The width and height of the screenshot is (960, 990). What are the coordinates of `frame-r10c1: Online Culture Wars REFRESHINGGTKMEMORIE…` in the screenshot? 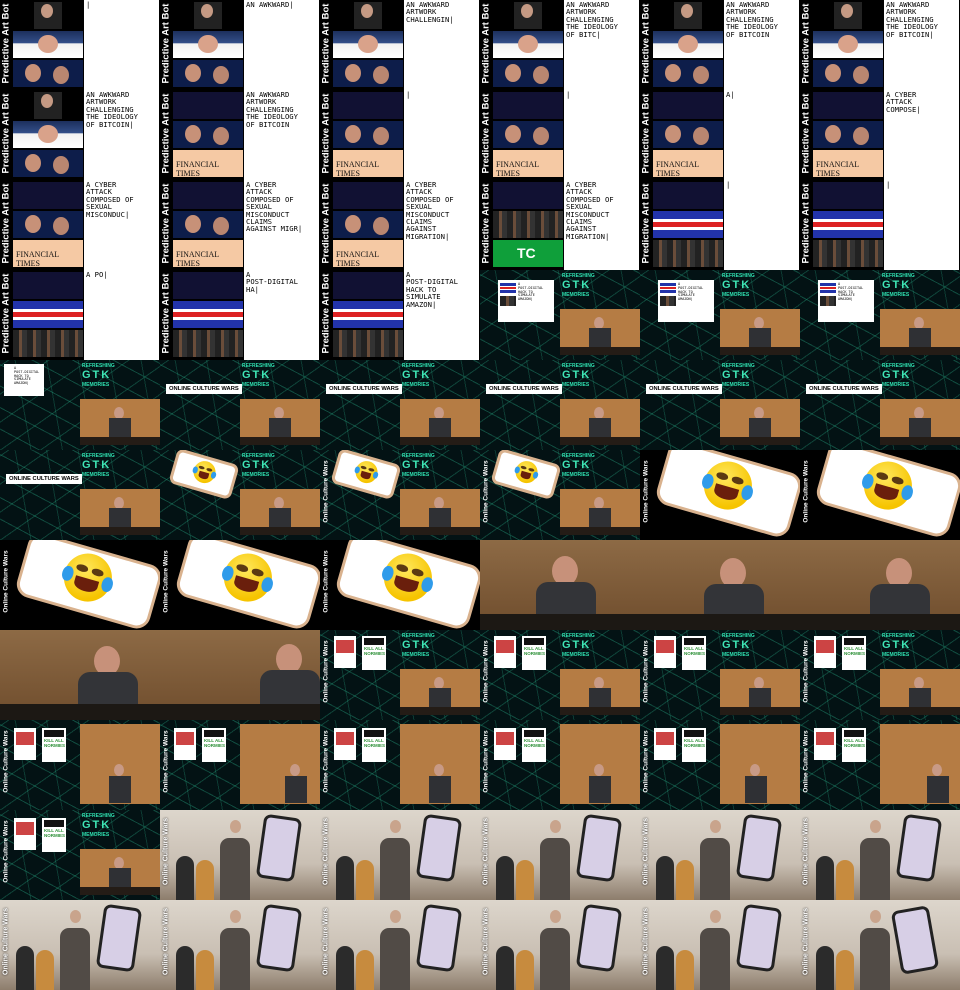 It's located at (80, 855).